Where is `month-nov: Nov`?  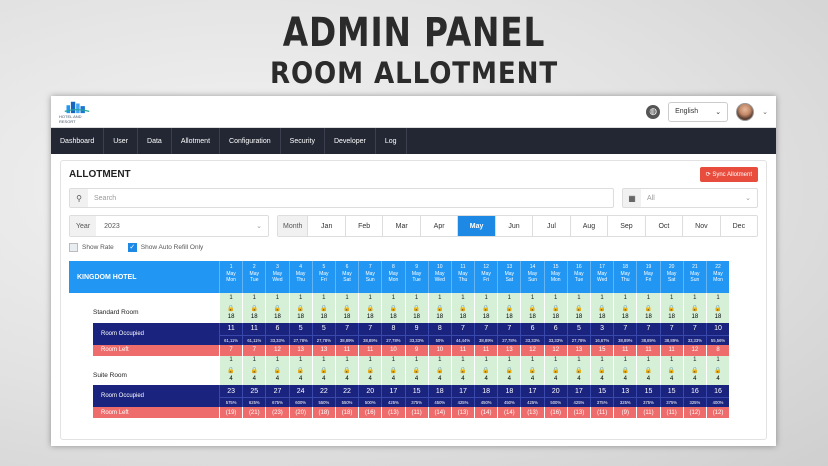 month-nov: Nov is located at coordinates (700, 226).